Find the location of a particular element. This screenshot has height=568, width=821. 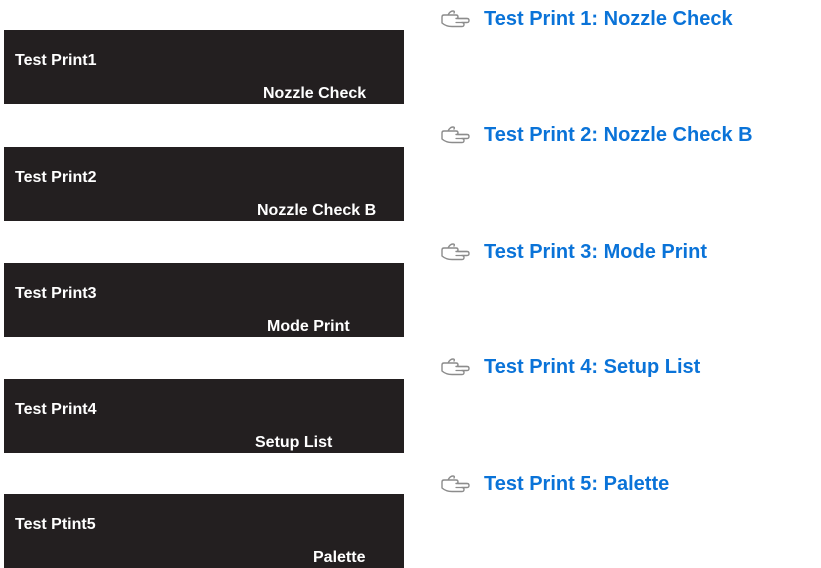

link-label: Test Print 5: Palette is located at coordinates (576, 484).